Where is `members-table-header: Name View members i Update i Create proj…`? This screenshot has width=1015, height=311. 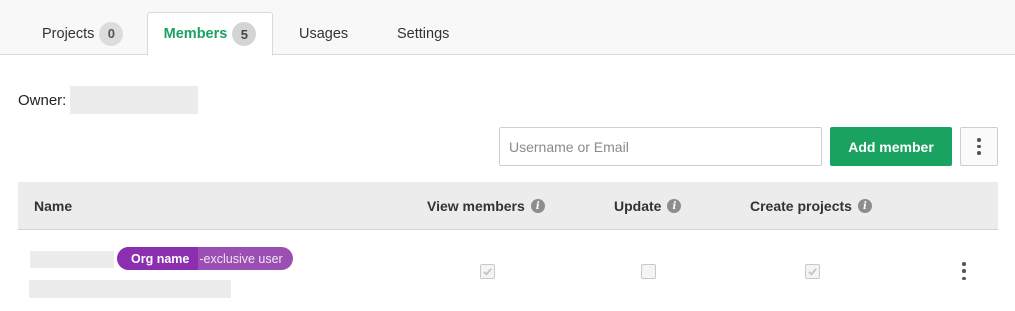
members-table-header: Name View members i Update i Create proj… is located at coordinates (508, 206).